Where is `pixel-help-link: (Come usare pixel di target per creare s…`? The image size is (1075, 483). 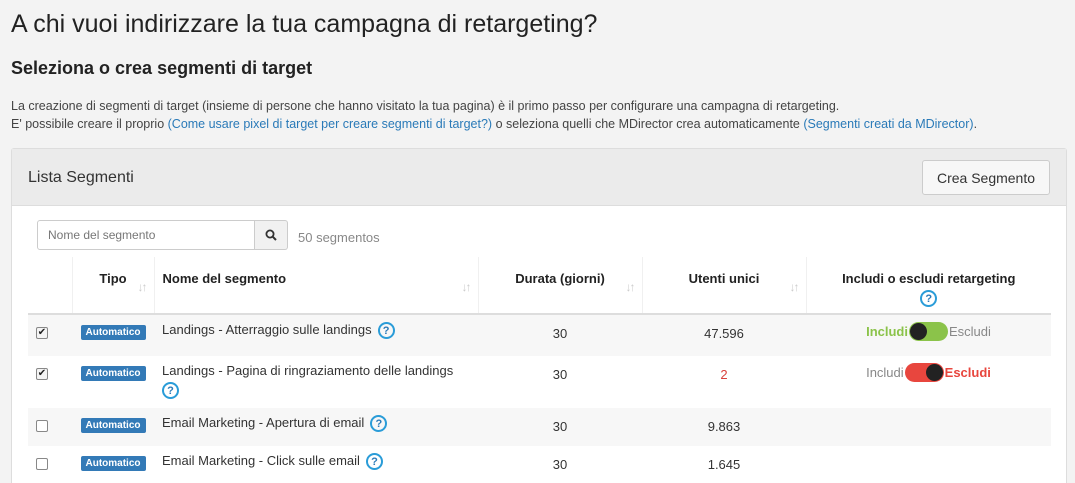
pixel-help-link: (Come usare pixel di target per creare s… is located at coordinates (330, 124).